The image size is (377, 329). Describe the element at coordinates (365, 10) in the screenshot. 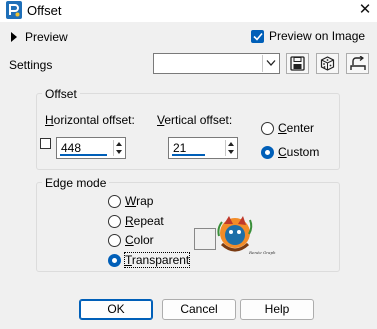

I see `close-icon: ✕` at that location.